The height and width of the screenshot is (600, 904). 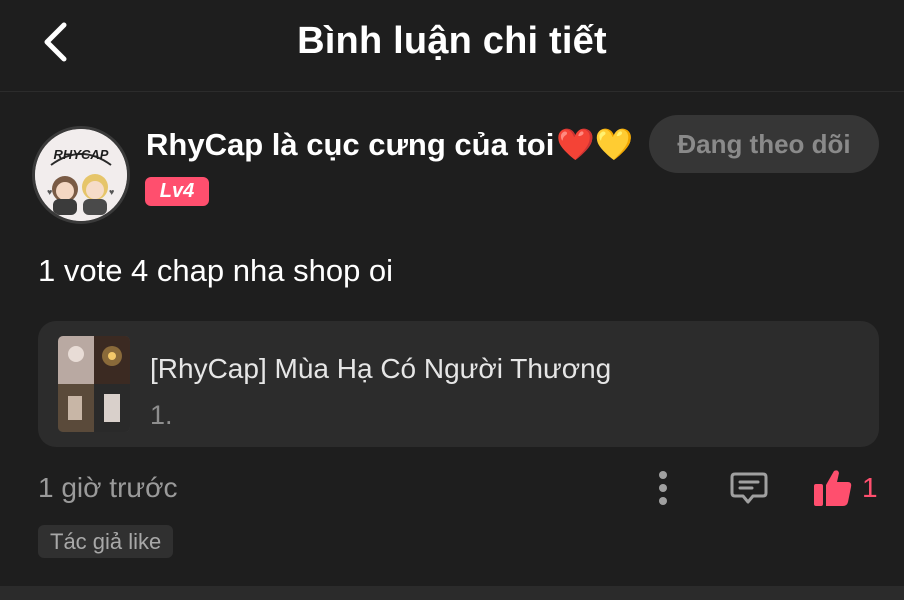 I want to click on more-vertical-icon, so click(x=663, y=488).